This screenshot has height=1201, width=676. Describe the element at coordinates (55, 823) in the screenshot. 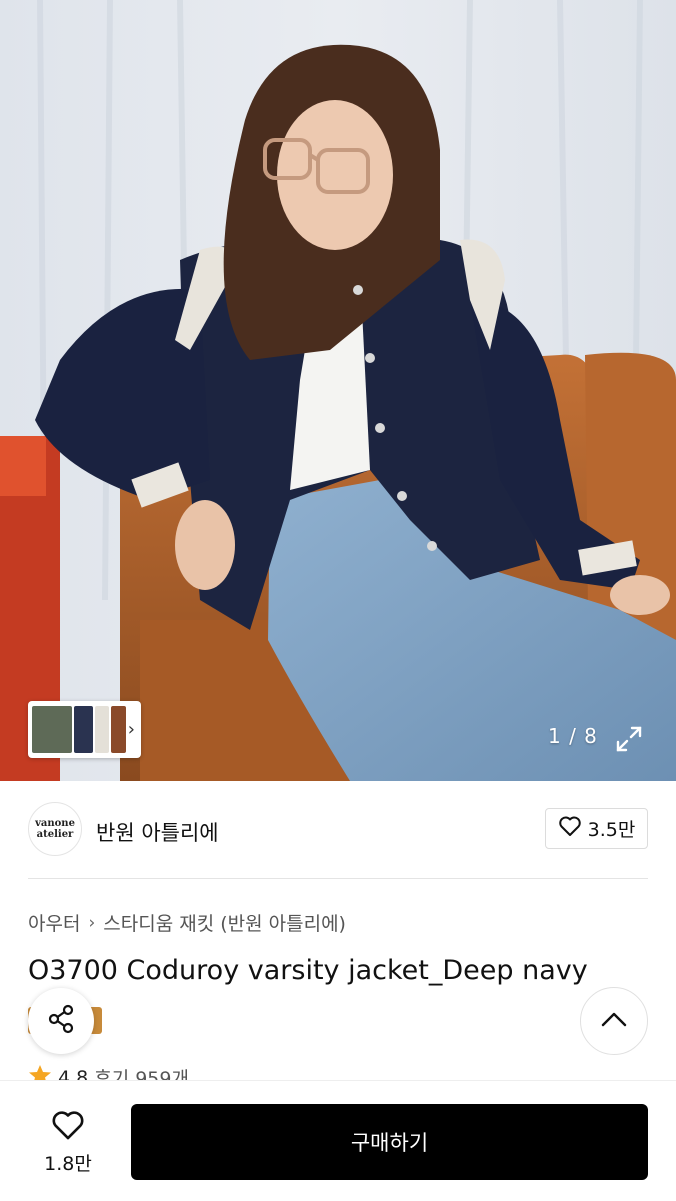

I see `brand-logo-text: vanone` at that location.